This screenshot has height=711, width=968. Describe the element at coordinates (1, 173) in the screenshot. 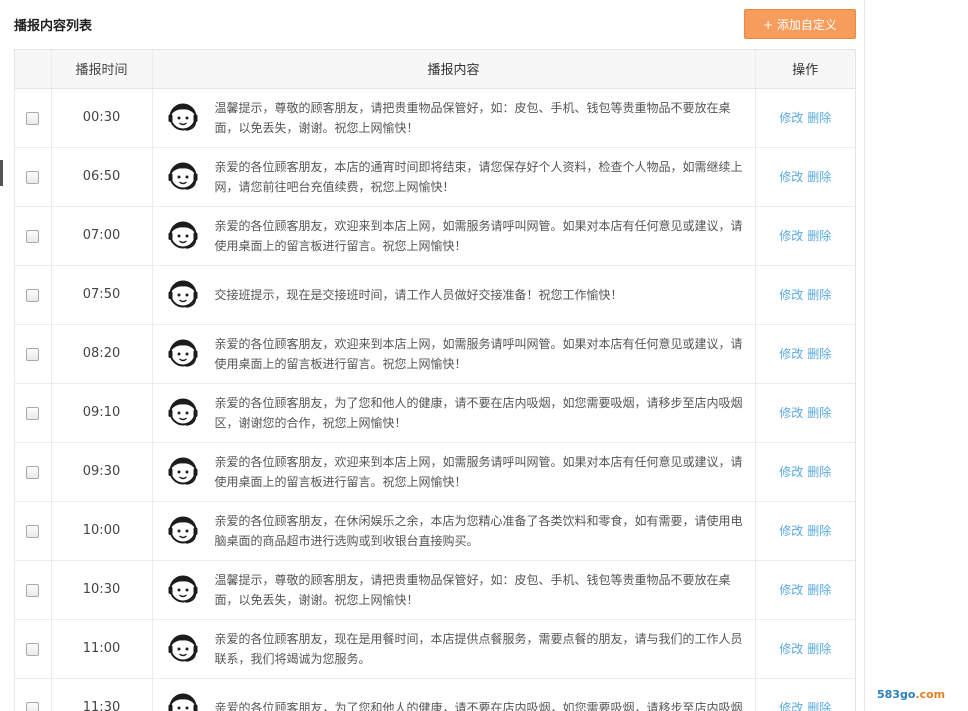

I see `left-edge-indicator` at that location.